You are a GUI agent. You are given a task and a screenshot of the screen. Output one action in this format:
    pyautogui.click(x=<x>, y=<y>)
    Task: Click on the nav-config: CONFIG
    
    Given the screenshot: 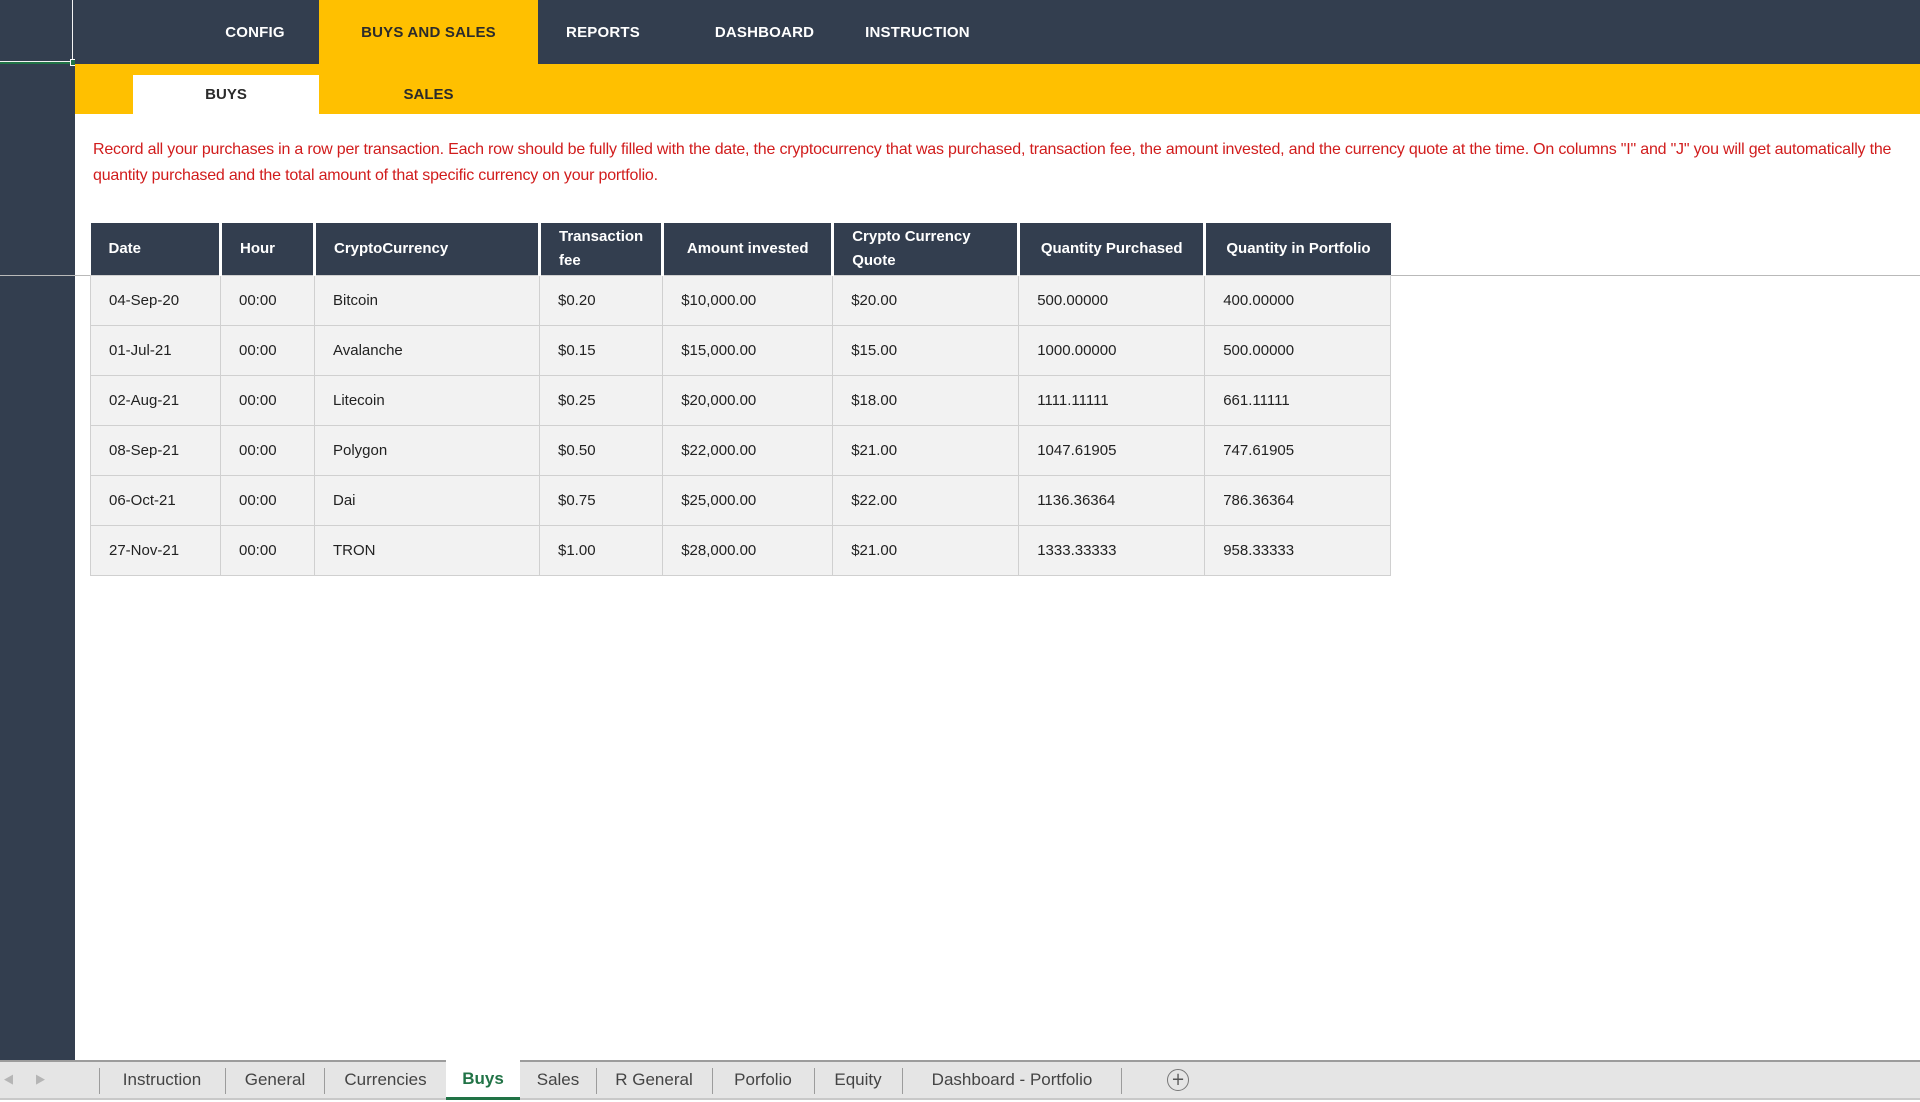 What is the action you would take?
    pyautogui.click(x=255, y=32)
    